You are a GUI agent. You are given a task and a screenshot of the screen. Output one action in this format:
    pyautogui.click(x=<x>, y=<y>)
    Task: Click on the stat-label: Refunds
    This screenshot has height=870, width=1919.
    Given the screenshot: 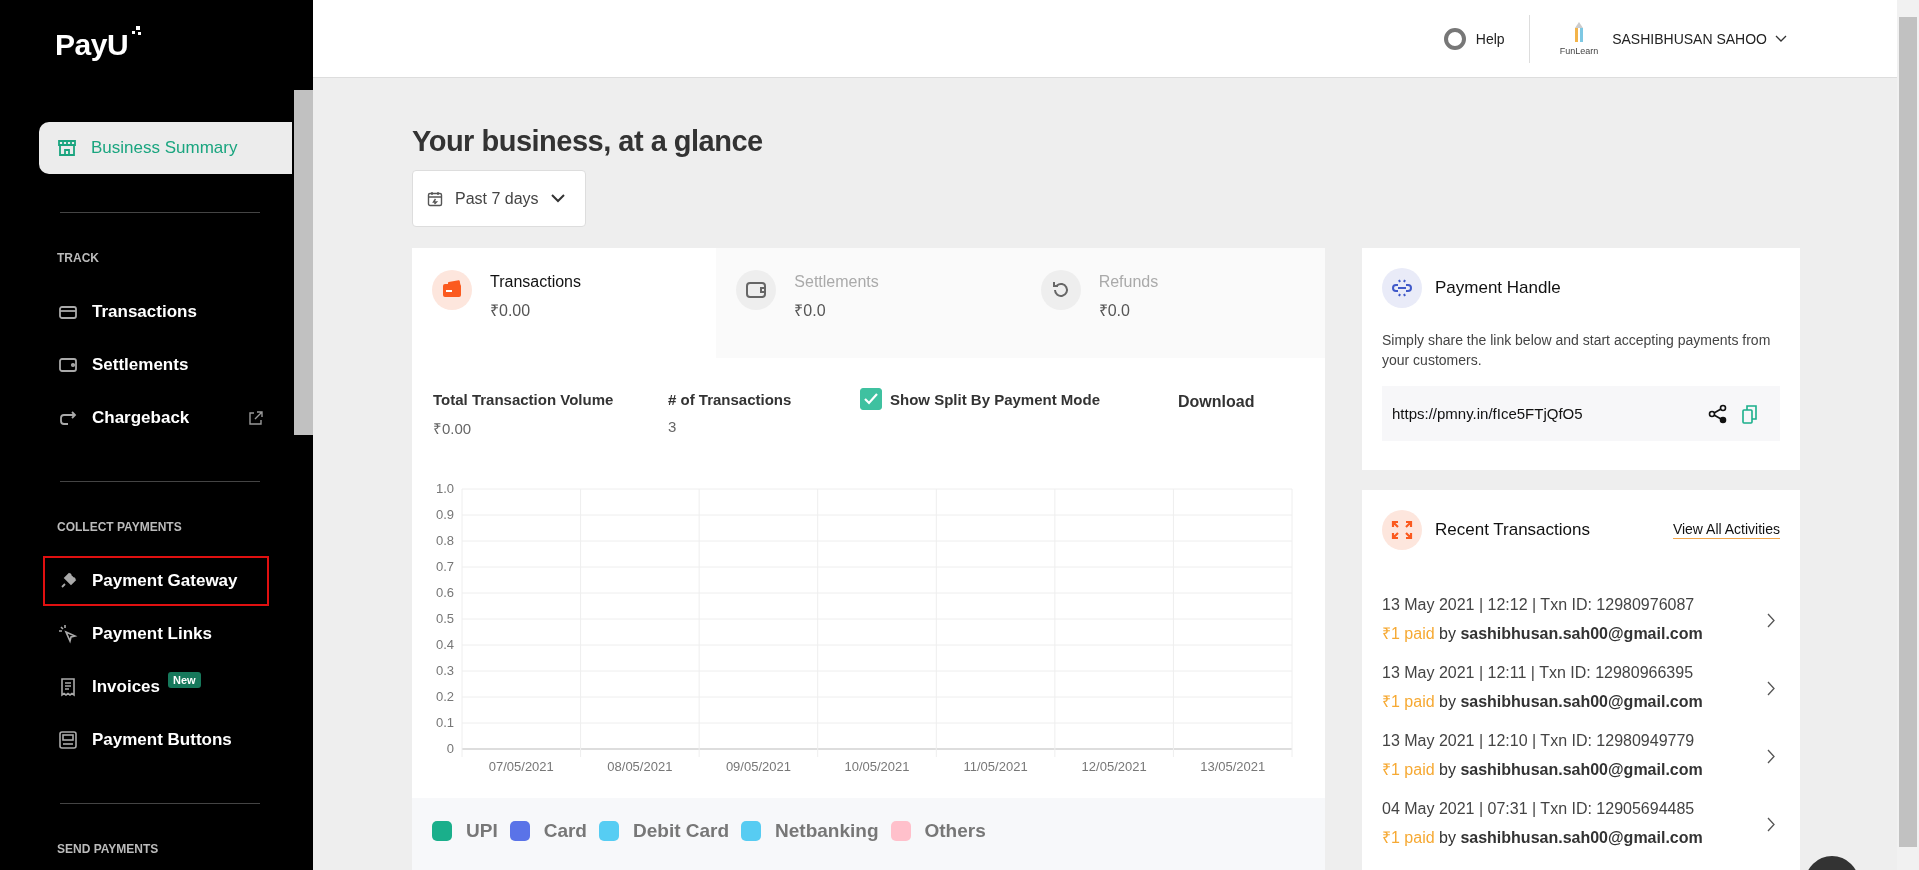 What is the action you would take?
    pyautogui.click(x=1128, y=282)
    